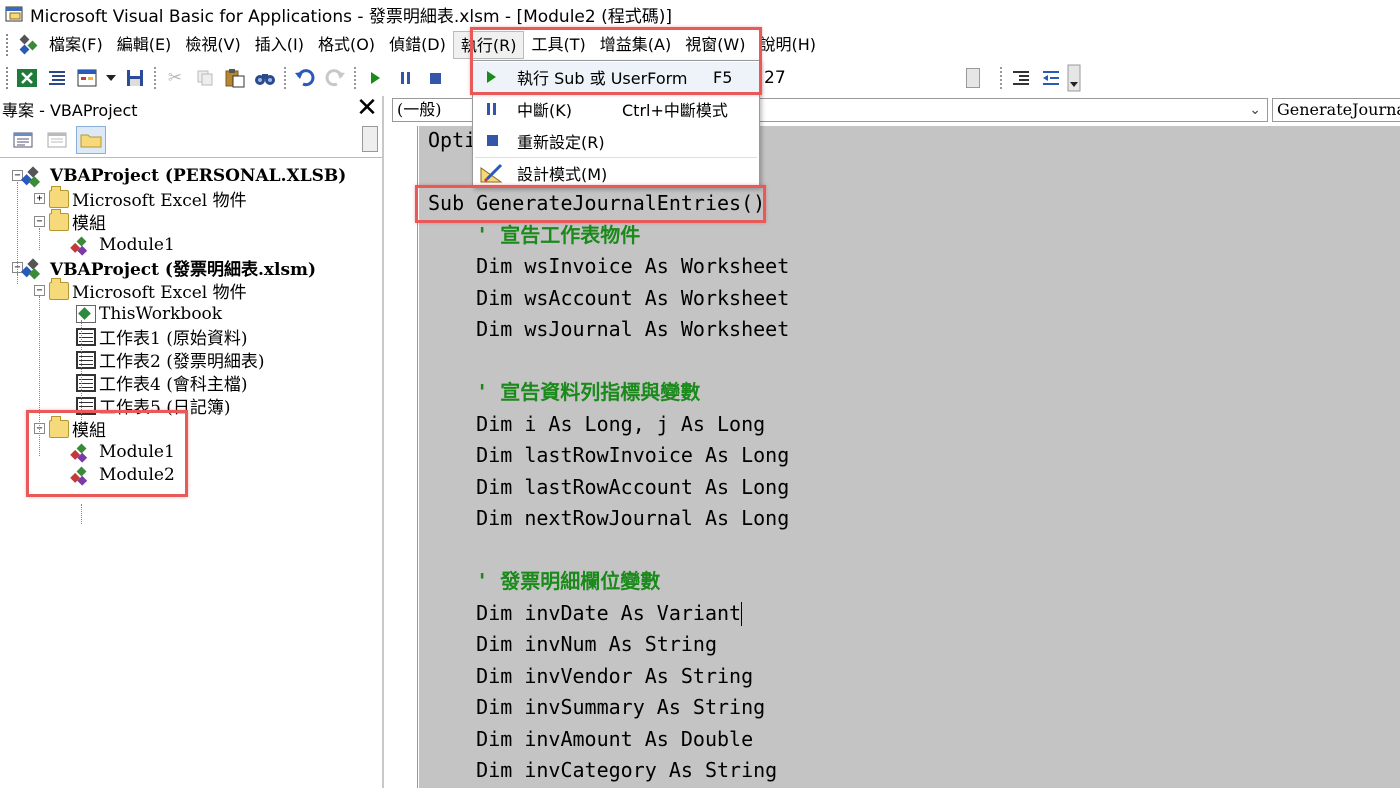  What do you see at coordinates (1001, 78) in the screenshot?
I see `toolbar-separator` at bounding box center [1001, 78].